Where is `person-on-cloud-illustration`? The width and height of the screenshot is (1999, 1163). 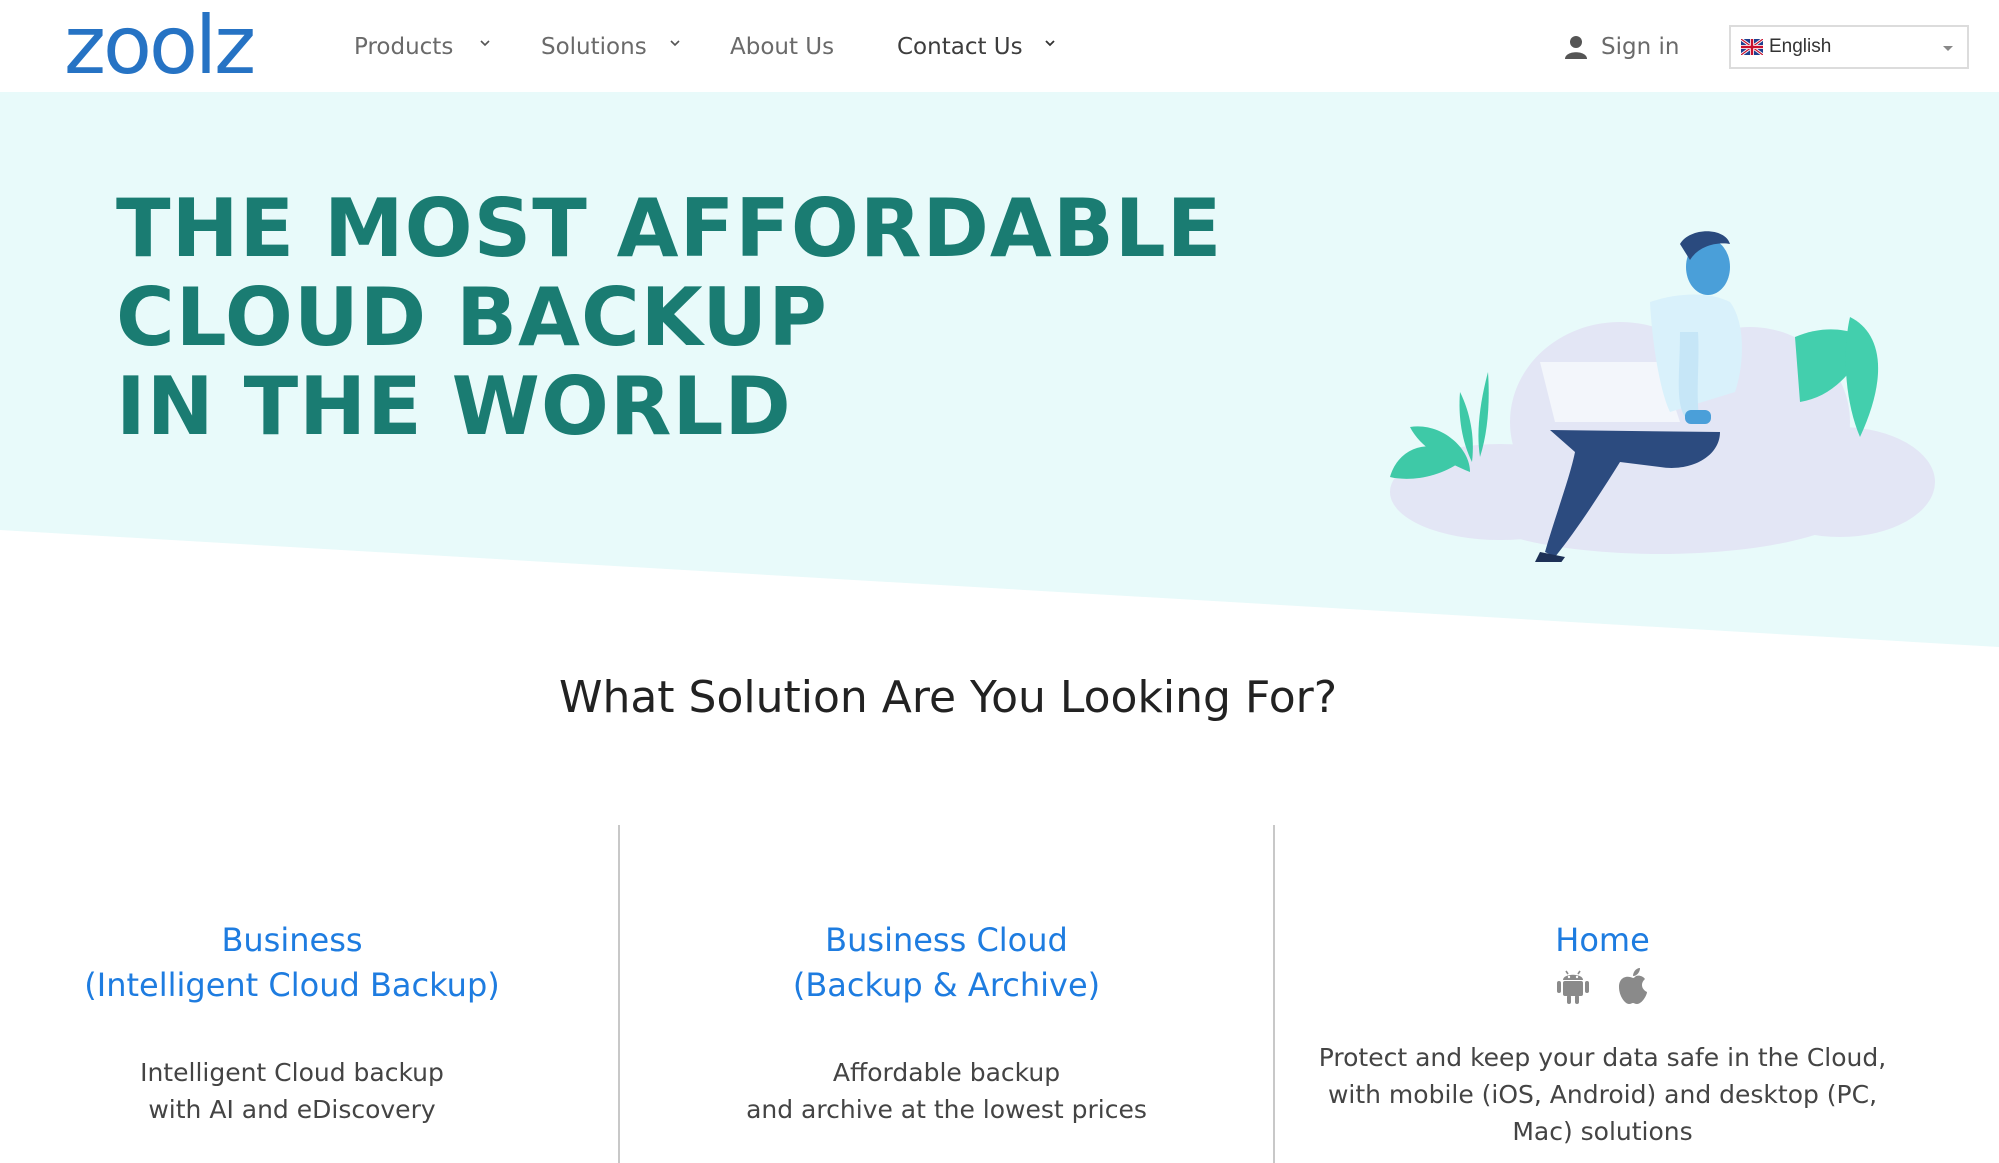
person-on-cloud-illustration is located at coordinates (1662, 396).